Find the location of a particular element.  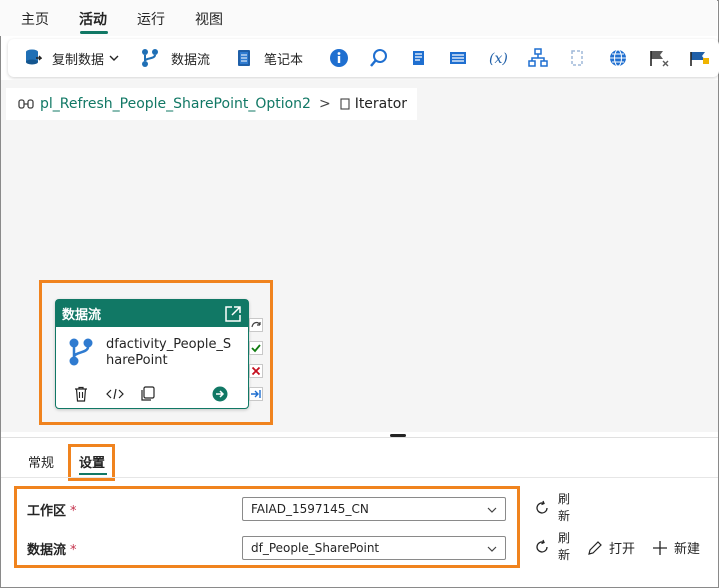

dataflow-button: 数据流 is located at coordinates (175, 58).